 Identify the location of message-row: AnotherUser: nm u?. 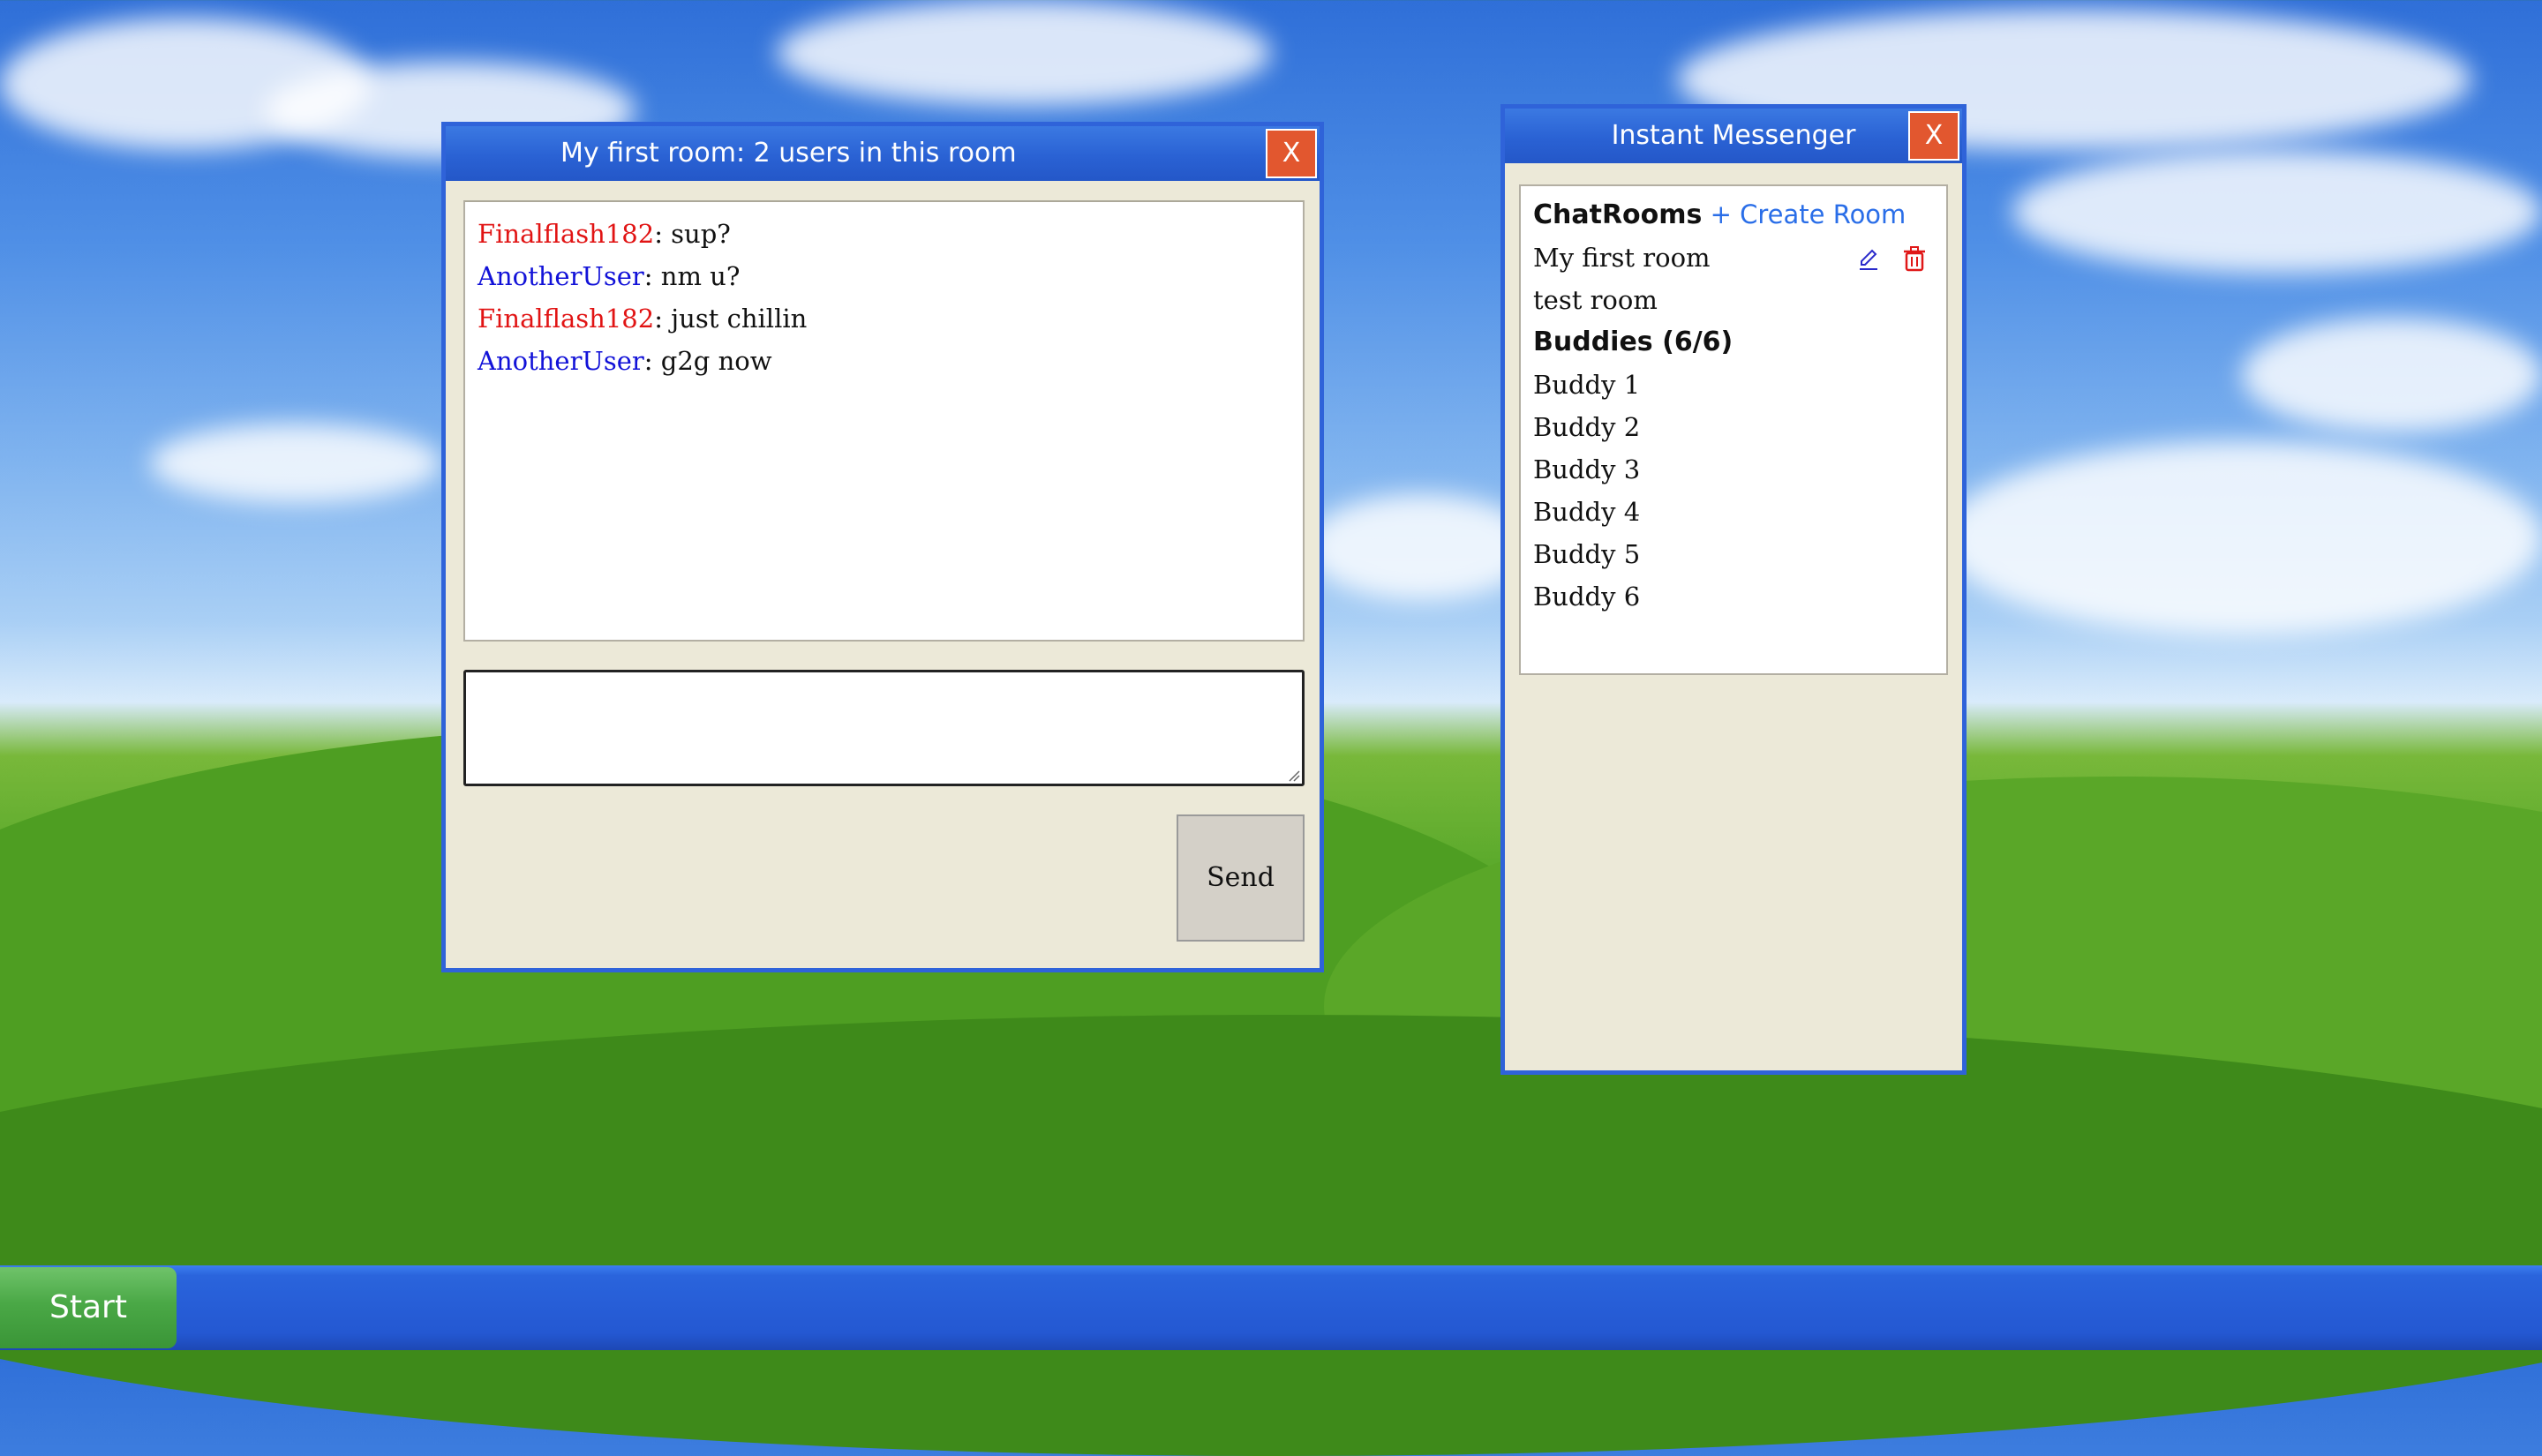
(884, 276).